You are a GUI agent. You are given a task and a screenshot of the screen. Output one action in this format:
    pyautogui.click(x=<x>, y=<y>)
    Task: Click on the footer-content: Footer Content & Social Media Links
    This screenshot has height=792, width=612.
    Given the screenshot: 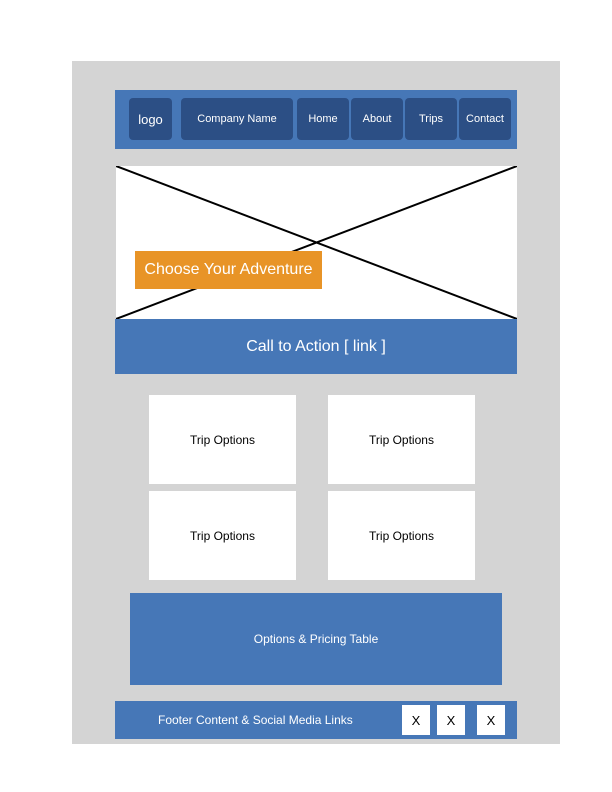 What is the action you would take?
    pyautogui.click(x=255, y=720)
    